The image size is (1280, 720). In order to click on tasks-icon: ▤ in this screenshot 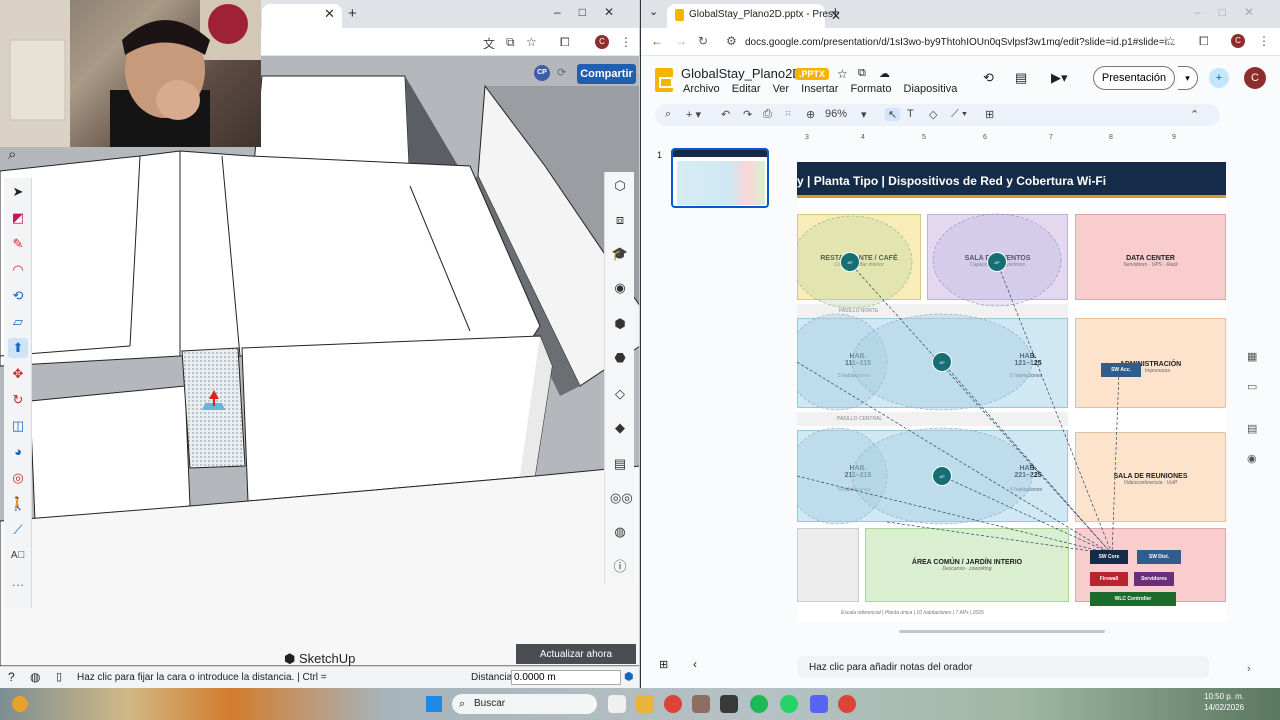, I will do `click(1252, 428)`.